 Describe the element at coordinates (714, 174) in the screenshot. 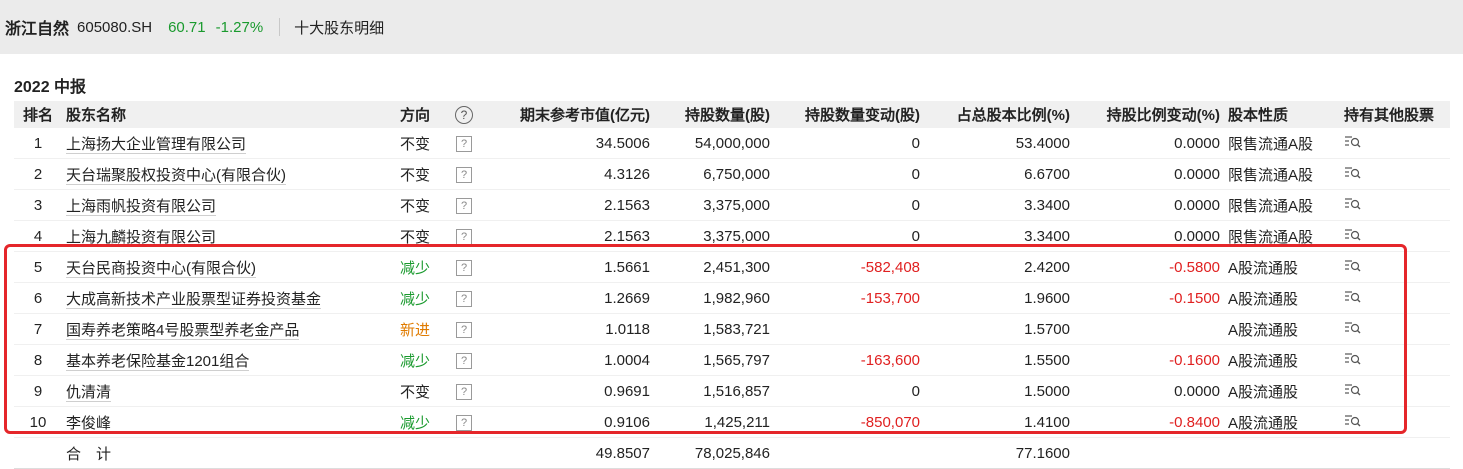

I see `shares: 6,750,000` at that location.